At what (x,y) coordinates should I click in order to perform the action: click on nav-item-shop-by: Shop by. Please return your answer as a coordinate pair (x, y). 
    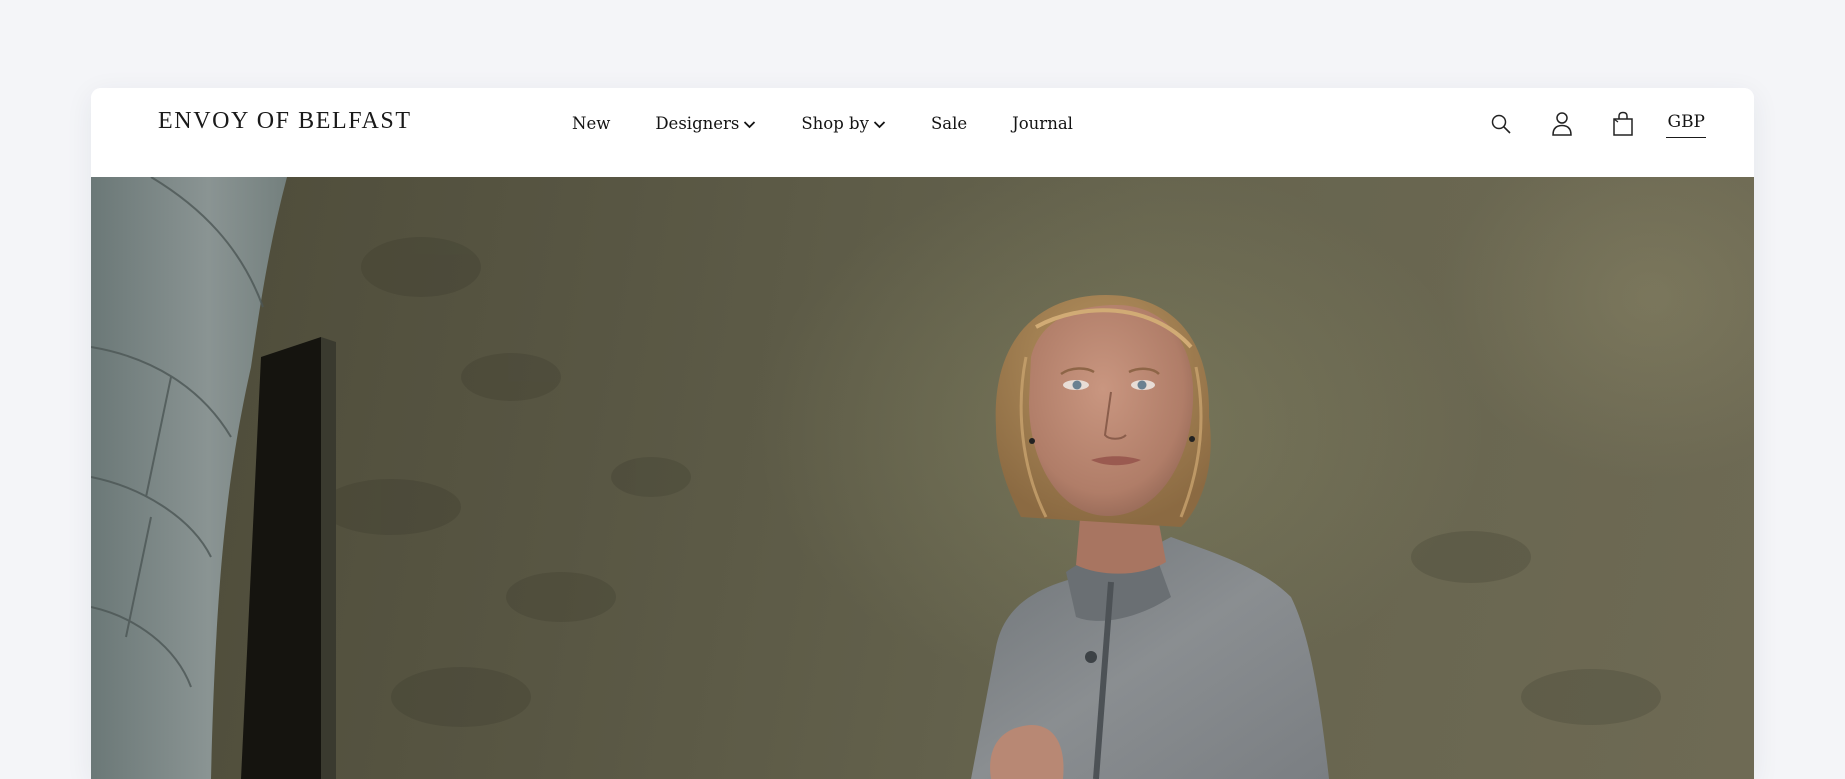
    Looking at the image, I should click on (843, 123).